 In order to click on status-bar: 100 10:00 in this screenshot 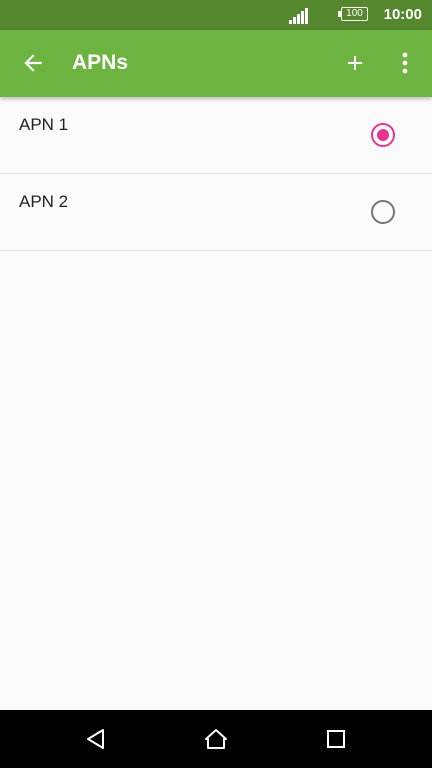, I will do `click(216, 15)`.